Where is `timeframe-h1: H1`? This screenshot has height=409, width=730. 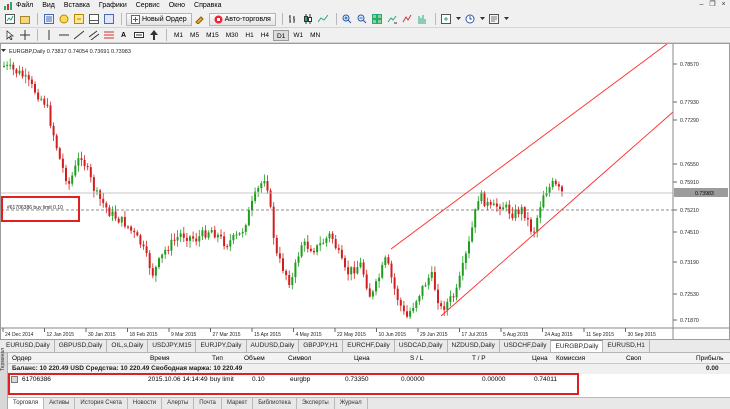 timeframe-h1: H1 is located at coordinates (249, 35).